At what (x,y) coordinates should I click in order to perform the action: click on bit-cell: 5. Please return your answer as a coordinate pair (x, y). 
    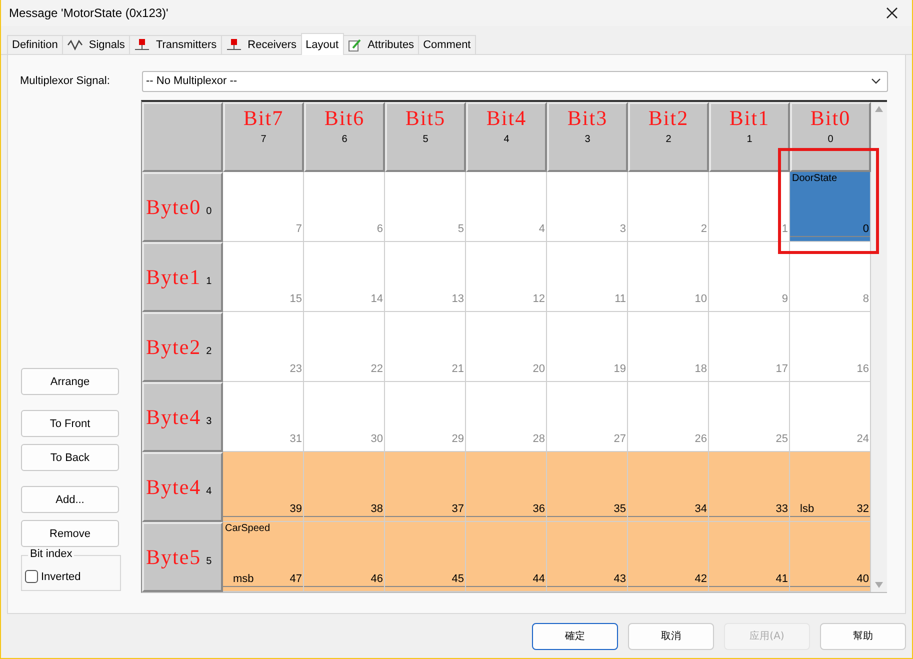
    Looking at the image, I should click on (425, 207).